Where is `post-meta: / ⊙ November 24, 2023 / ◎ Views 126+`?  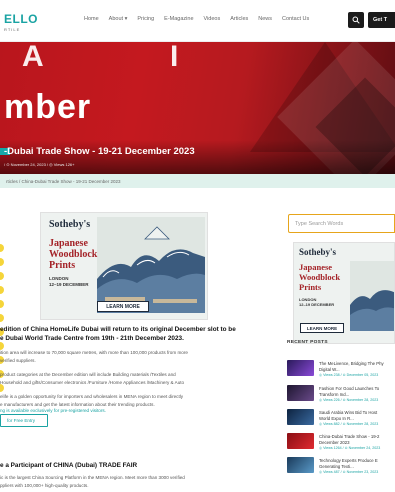 post-meta: / ⊙ November 24, 2023 / ◎ Views 126+ is located at coordinates (39, 164).